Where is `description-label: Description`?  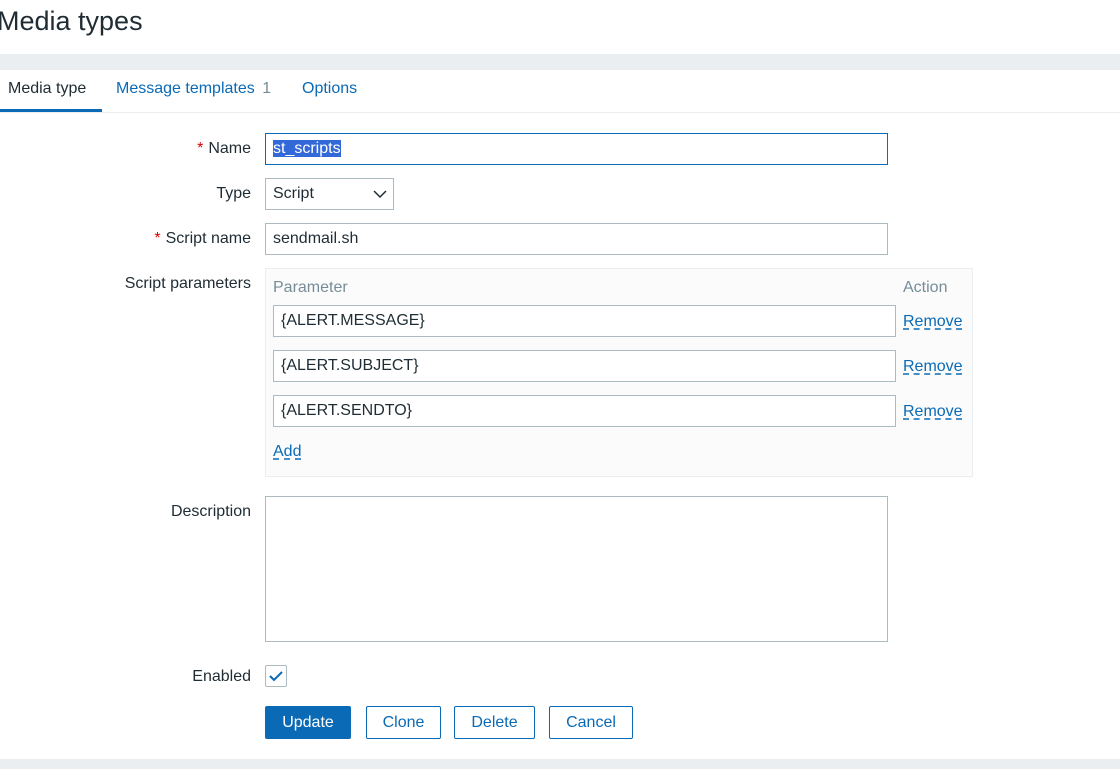 description-label: Description is located at coordinates (210, 511).